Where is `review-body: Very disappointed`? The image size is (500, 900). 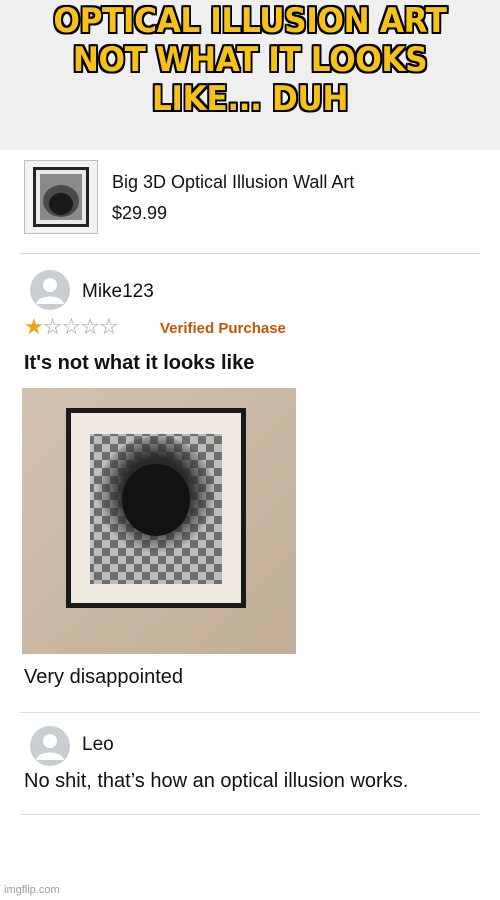
review-body: Very disappointed is located at coordinates (104, 677).